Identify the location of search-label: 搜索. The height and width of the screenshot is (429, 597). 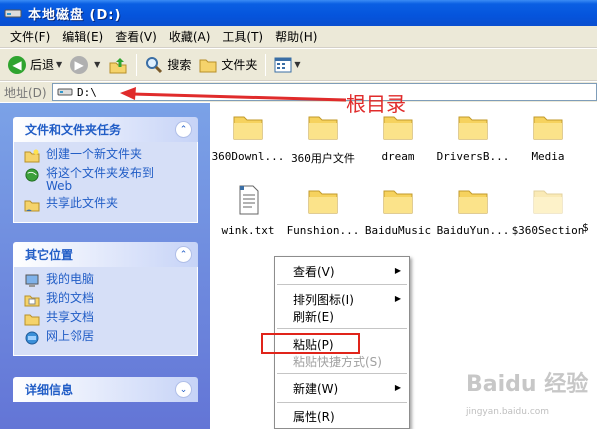
(179, 65).